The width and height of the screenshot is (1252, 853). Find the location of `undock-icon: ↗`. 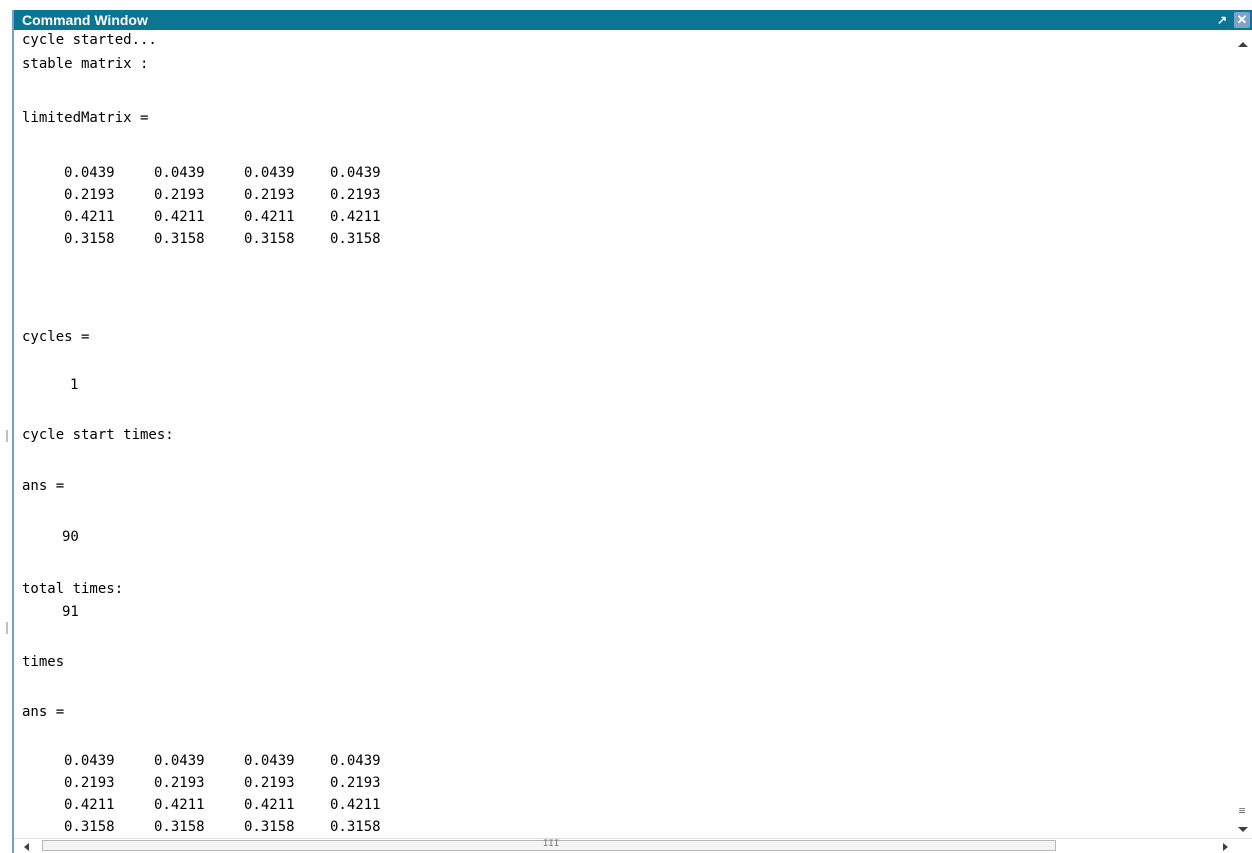

undock-icon: ↗ is located at coordinates (1222, 20).